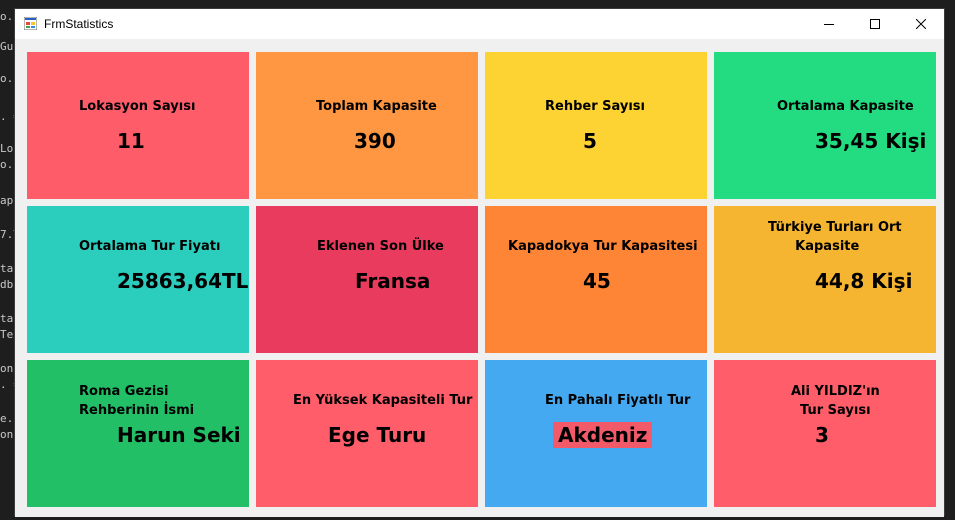 Image resolution: width=955 pixels, height=520 pixels. Describe the element at coordinates (596, 125) in the screenshot. I see `tile-guide-count: Rehber Sayısı 5` at that location.